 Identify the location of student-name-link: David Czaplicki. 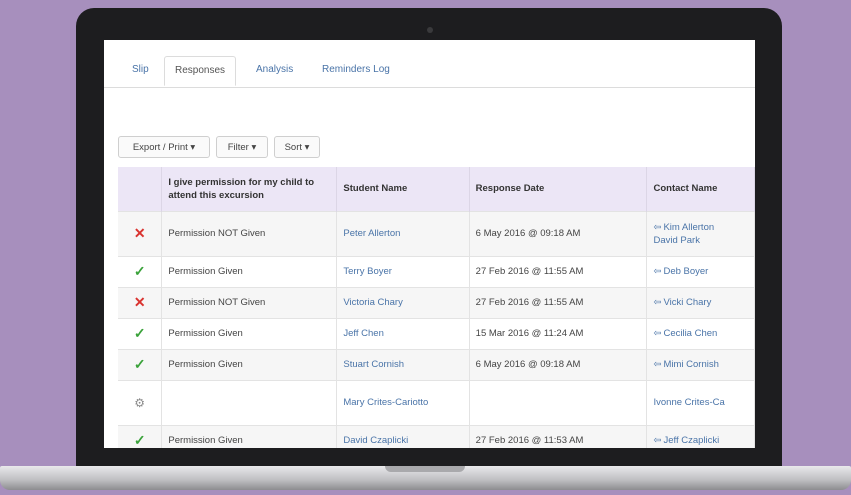
(403, 436).